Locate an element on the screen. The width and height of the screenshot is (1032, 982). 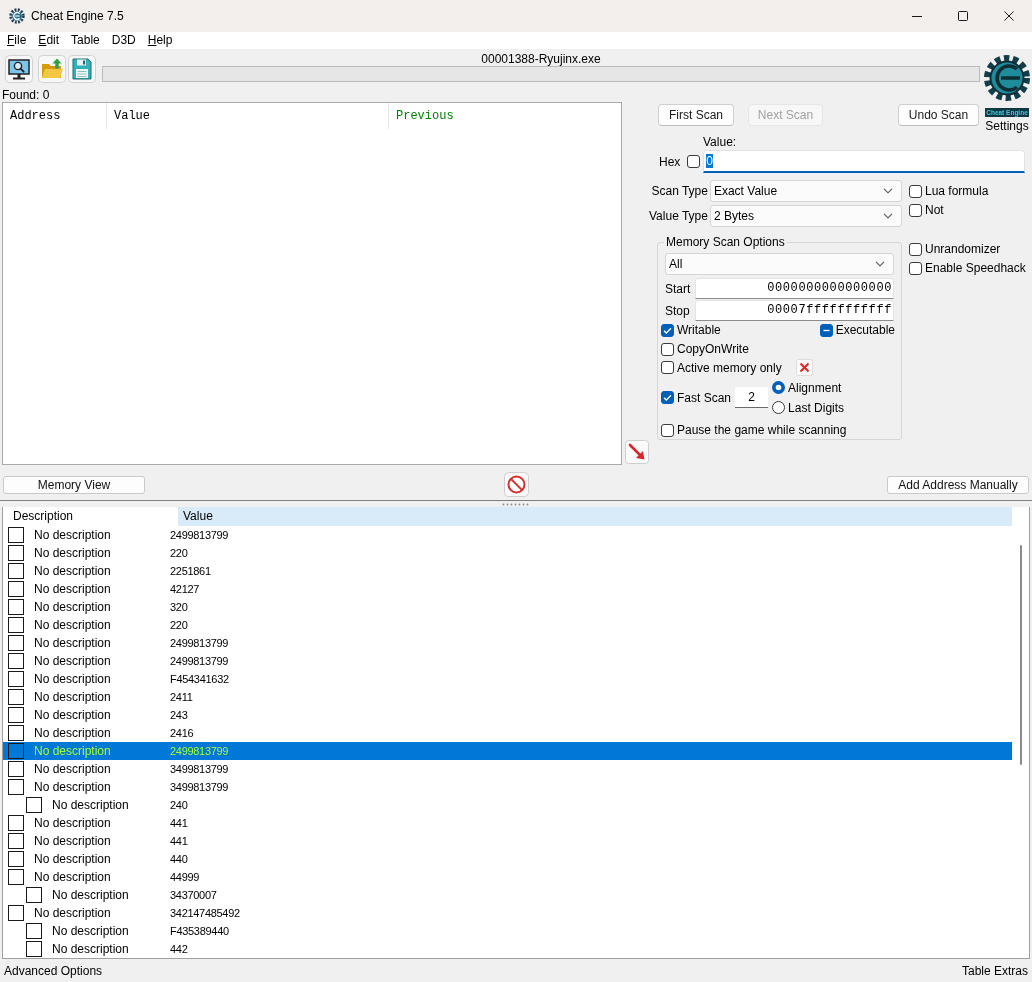
grip-icon is located at coordinates (516, 504).